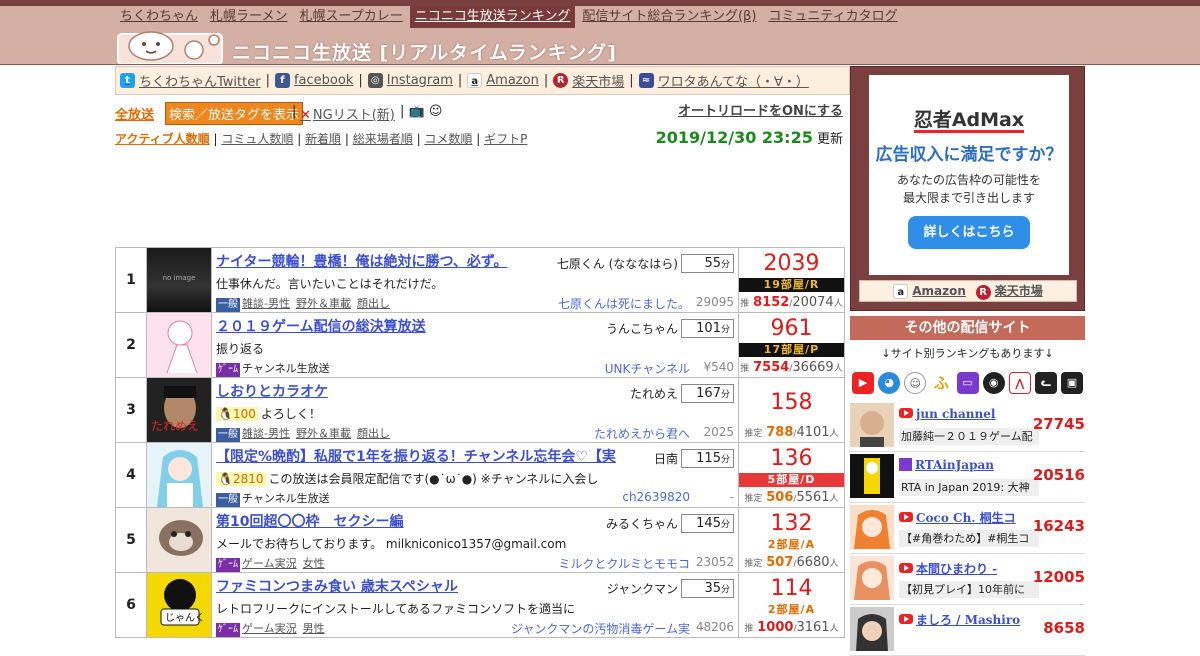 The width and height of the screenshot is (1200, 656). What do you see at coordinates (624, 303) in the screenshot?
I see `community-link: 七原くんは死にました。` at bounding box center [624, 303].